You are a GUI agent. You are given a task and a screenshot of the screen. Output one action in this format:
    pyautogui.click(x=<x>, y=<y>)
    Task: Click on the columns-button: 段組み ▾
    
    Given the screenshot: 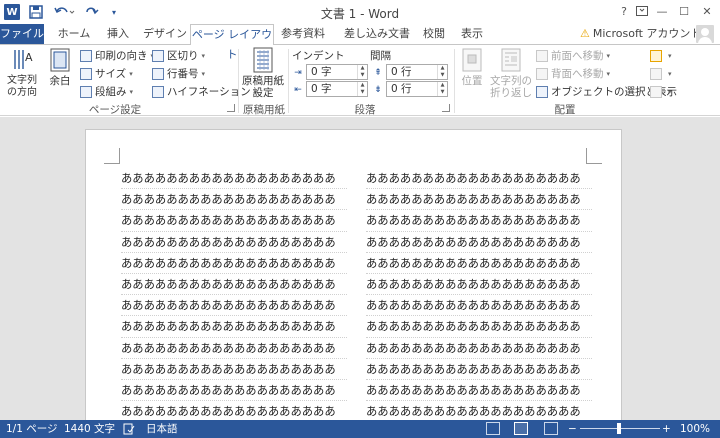 What is the action you would take?
    pyautogui.click(x=106, y=92)
    